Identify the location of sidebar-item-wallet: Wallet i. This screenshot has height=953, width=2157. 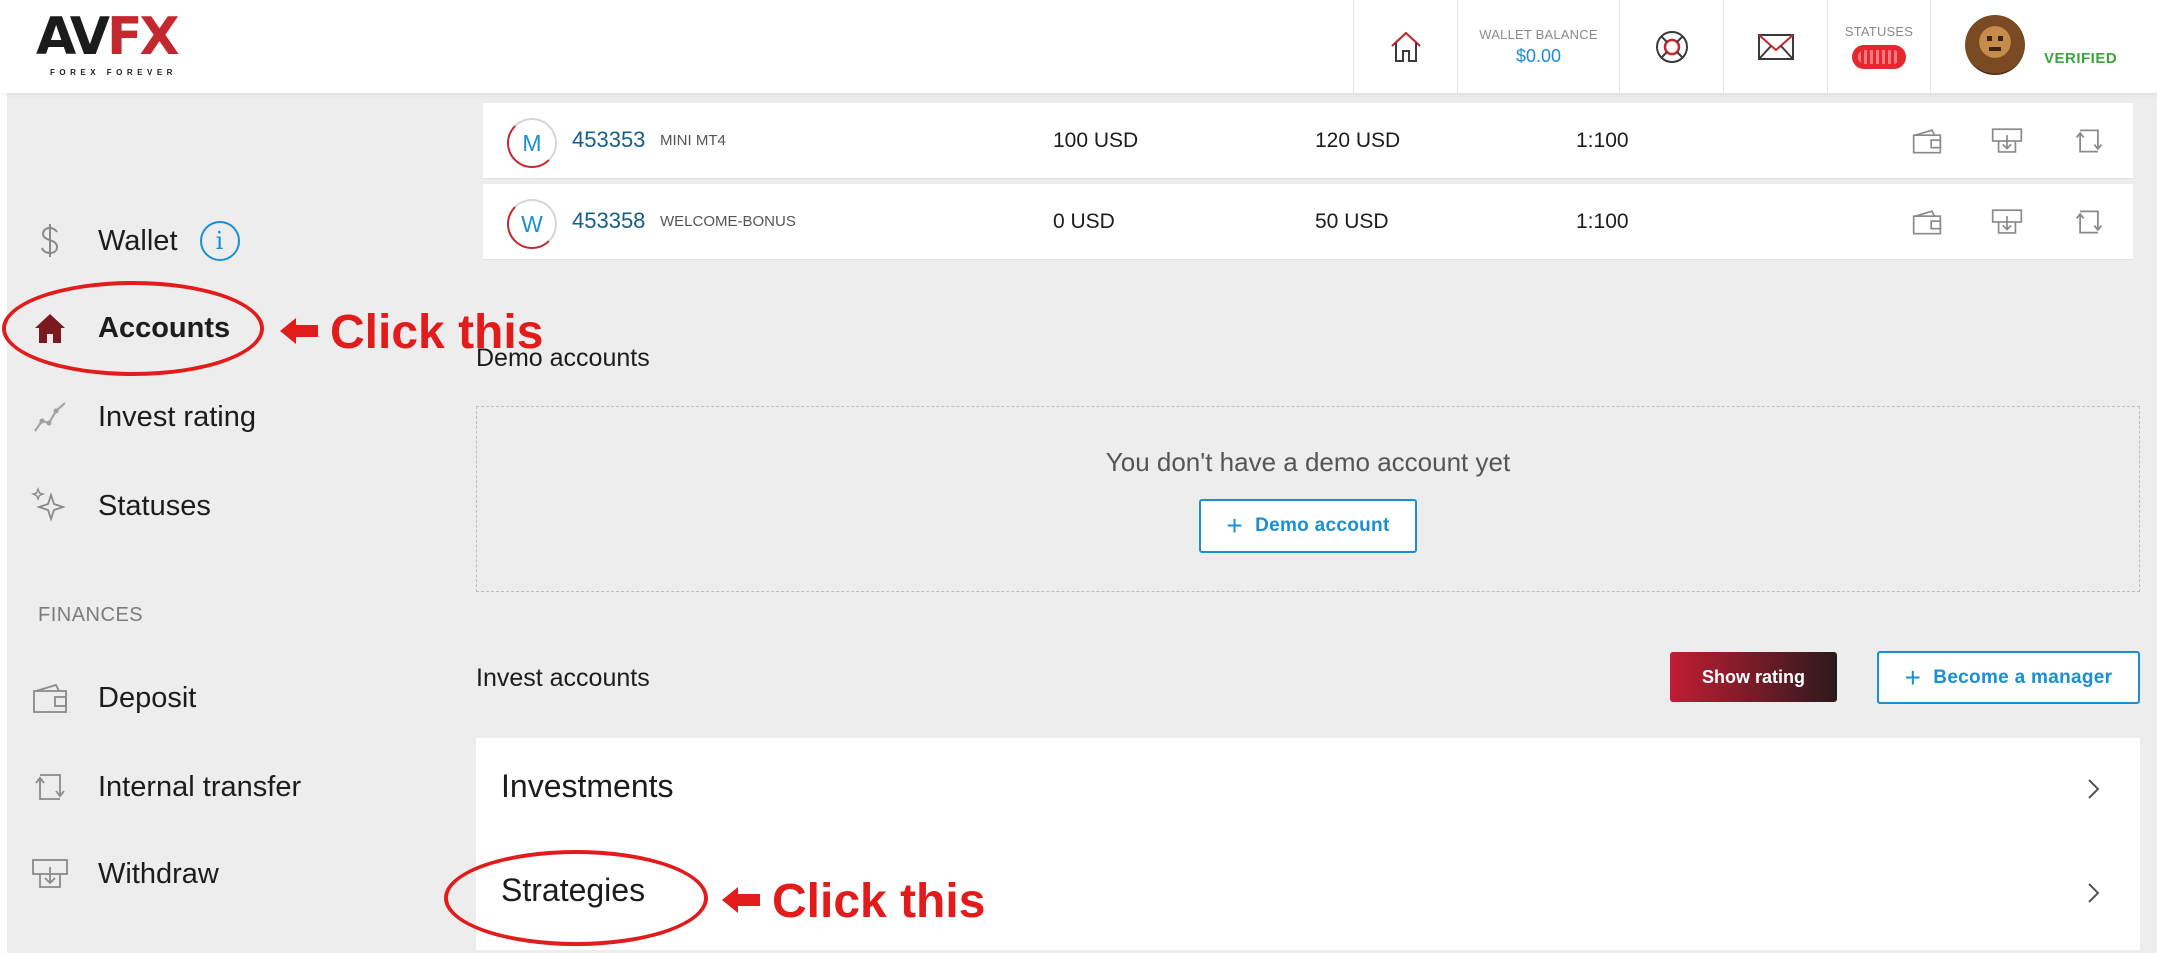
(135, 241).